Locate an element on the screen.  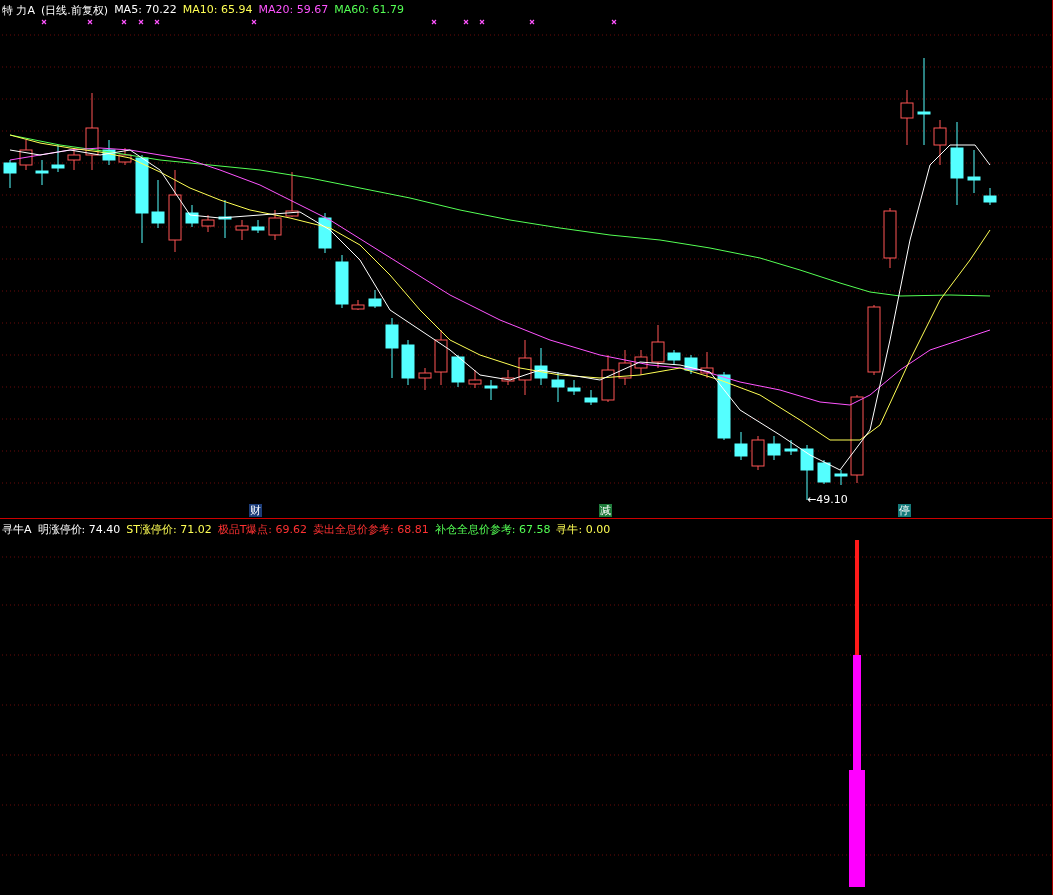
stock-name: 特 力A is located at coordinates (19, 10).